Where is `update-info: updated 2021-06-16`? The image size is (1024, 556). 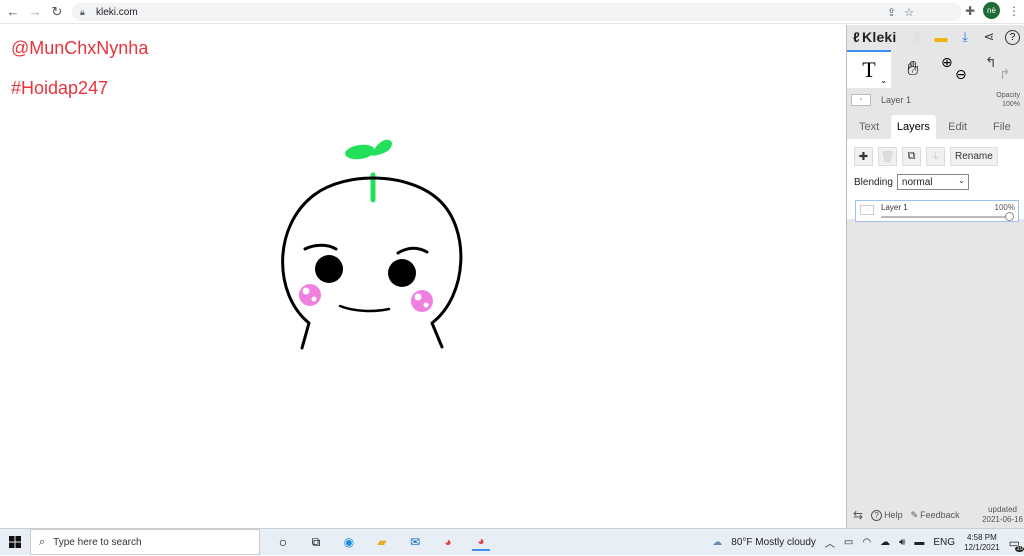 update-info: updated 2021-06-16 is located at coordinates (1003, 515).